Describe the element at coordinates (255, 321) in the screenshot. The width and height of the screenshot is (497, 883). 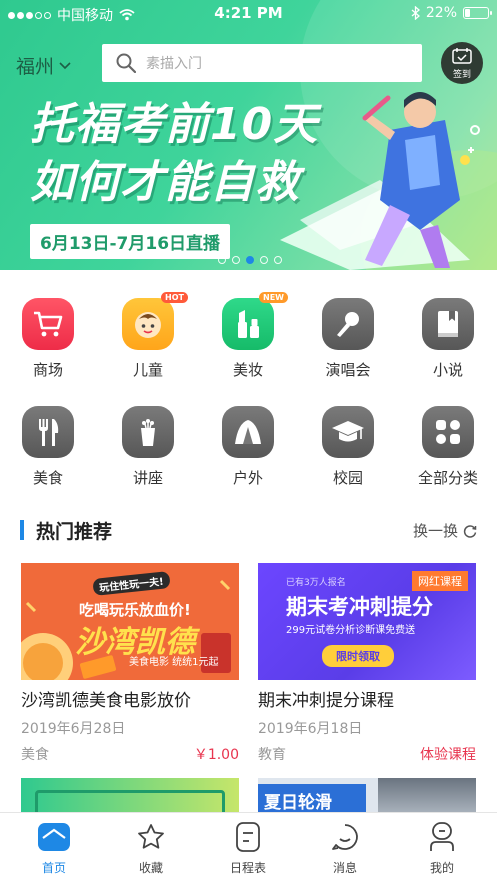
I see `lipstick-icon: NEW` at that location.